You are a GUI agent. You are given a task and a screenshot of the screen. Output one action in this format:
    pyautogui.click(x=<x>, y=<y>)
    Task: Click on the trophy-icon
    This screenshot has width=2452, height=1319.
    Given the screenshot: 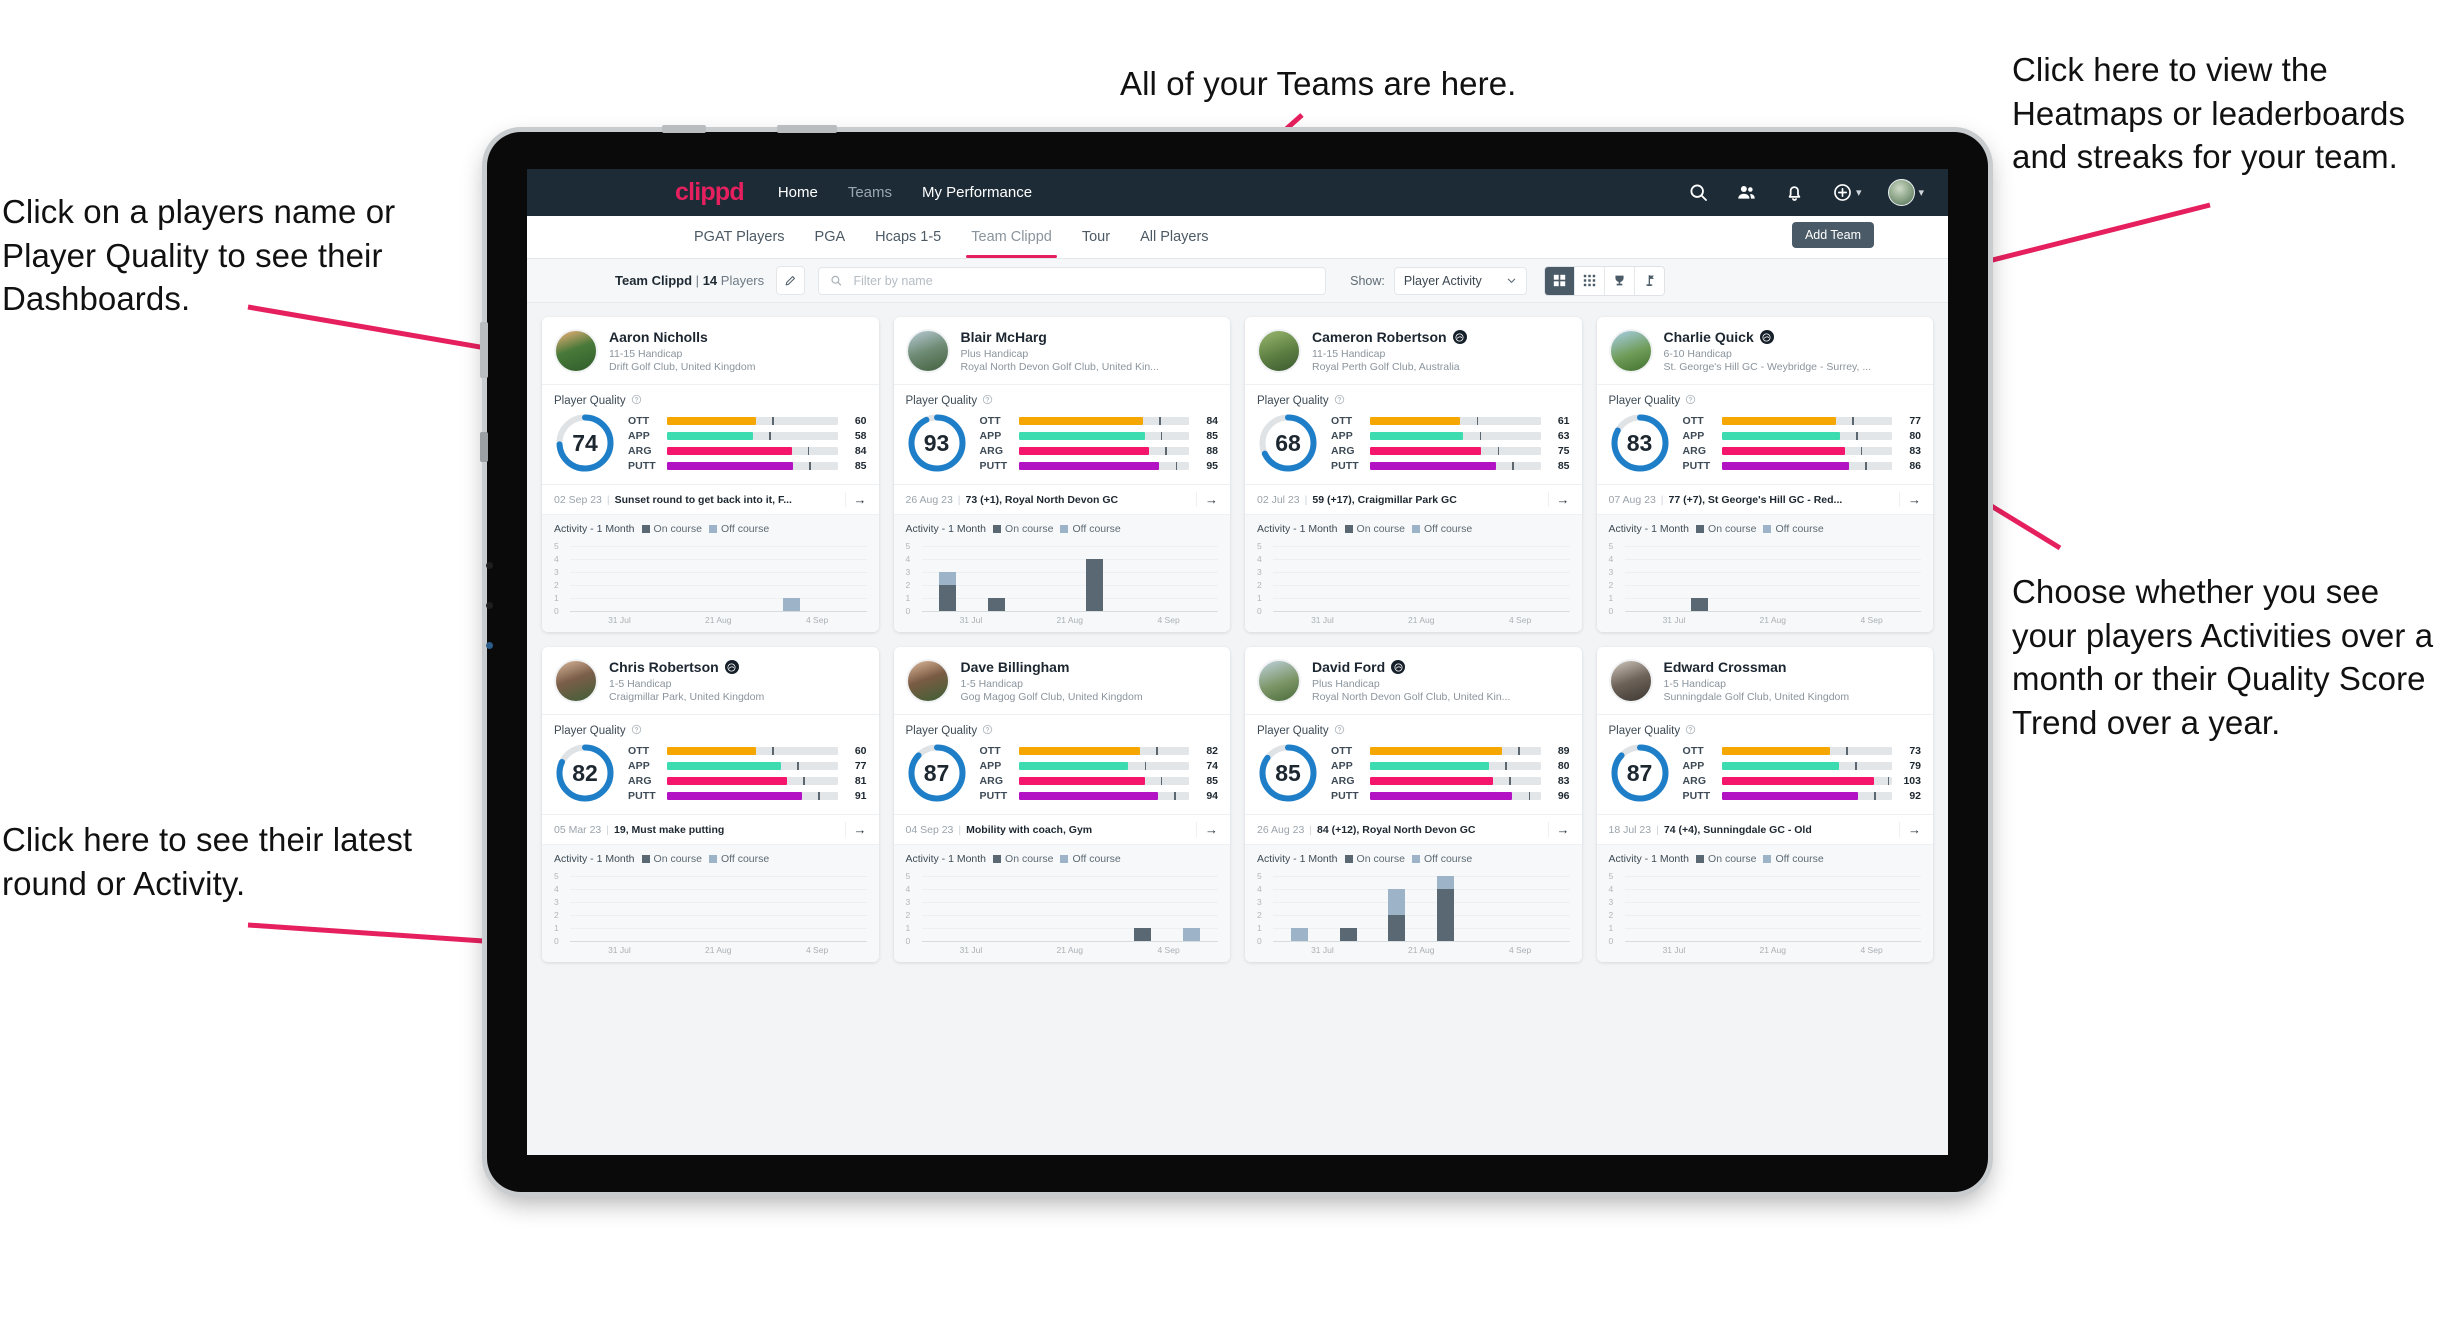 What is the action you would take?
    pyautogui.click(x=1620, y=280)
    